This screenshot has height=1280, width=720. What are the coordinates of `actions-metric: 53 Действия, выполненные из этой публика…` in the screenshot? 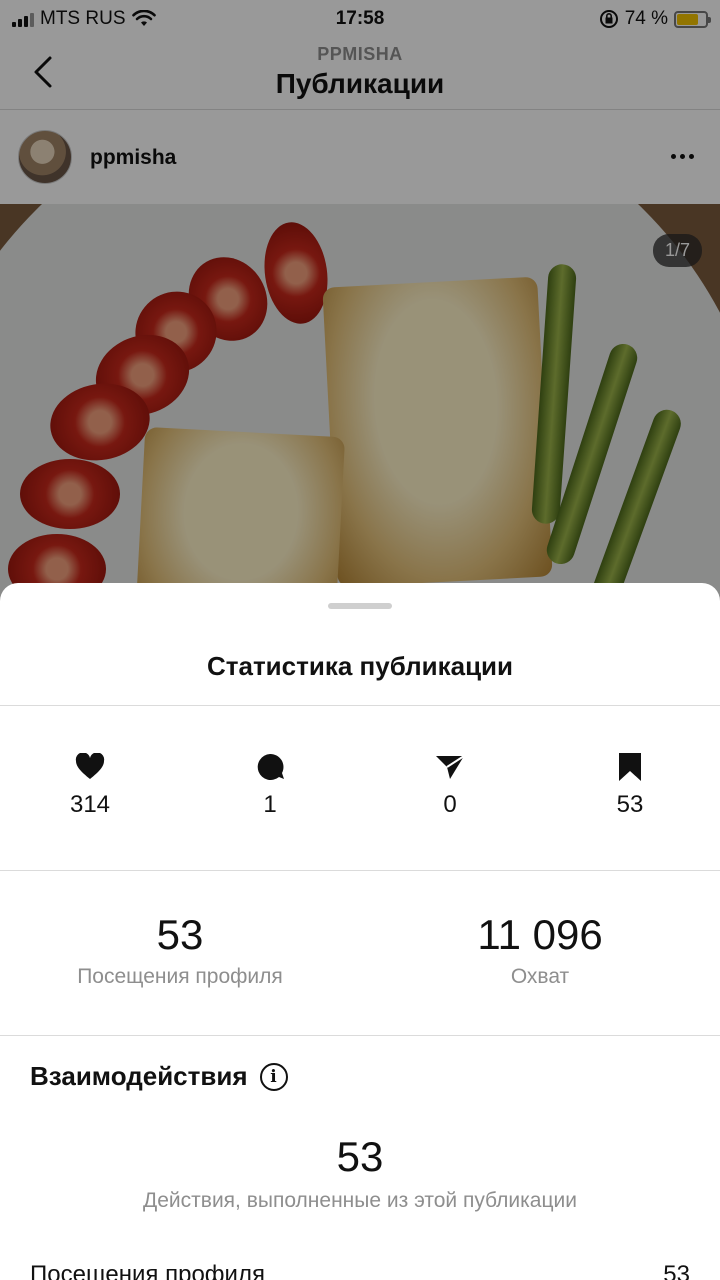 It's located at (360, 1173).